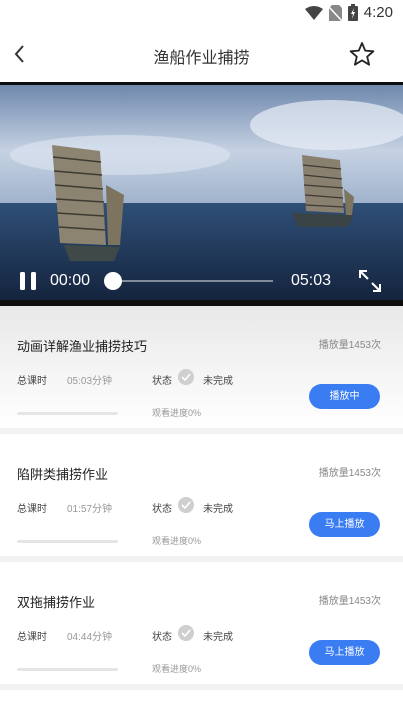  I want to click on page-title: 渔船作业捕捞, so click(201, 58).